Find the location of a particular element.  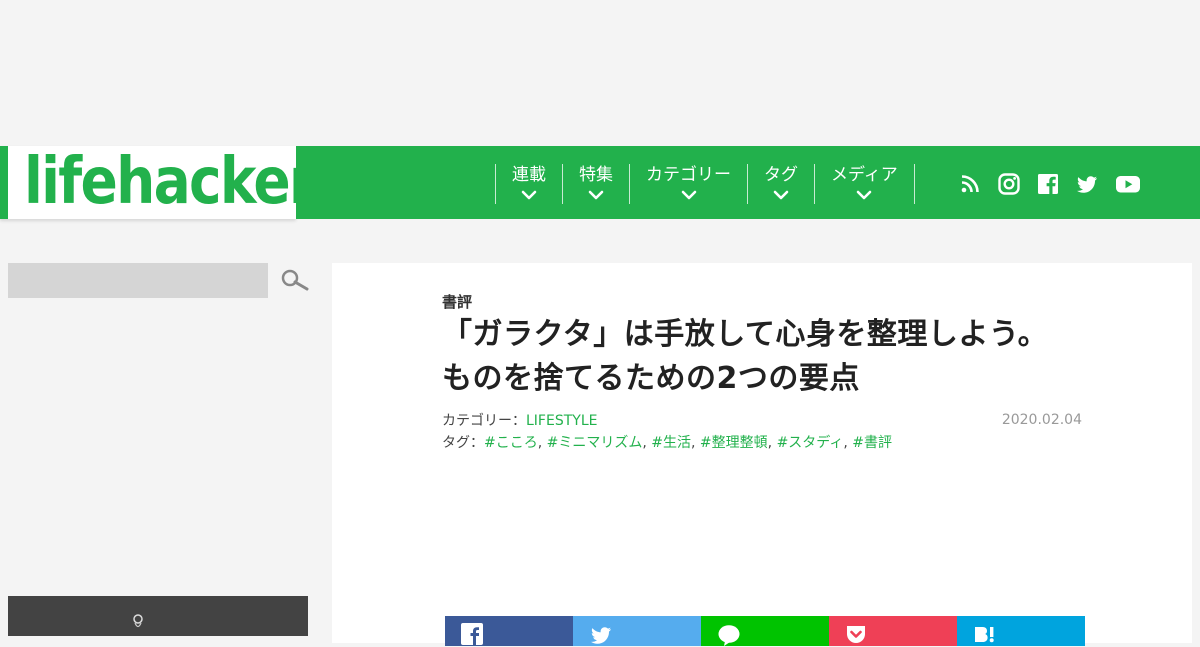

tag-link: #こころ is located at coordinates (511, 443).